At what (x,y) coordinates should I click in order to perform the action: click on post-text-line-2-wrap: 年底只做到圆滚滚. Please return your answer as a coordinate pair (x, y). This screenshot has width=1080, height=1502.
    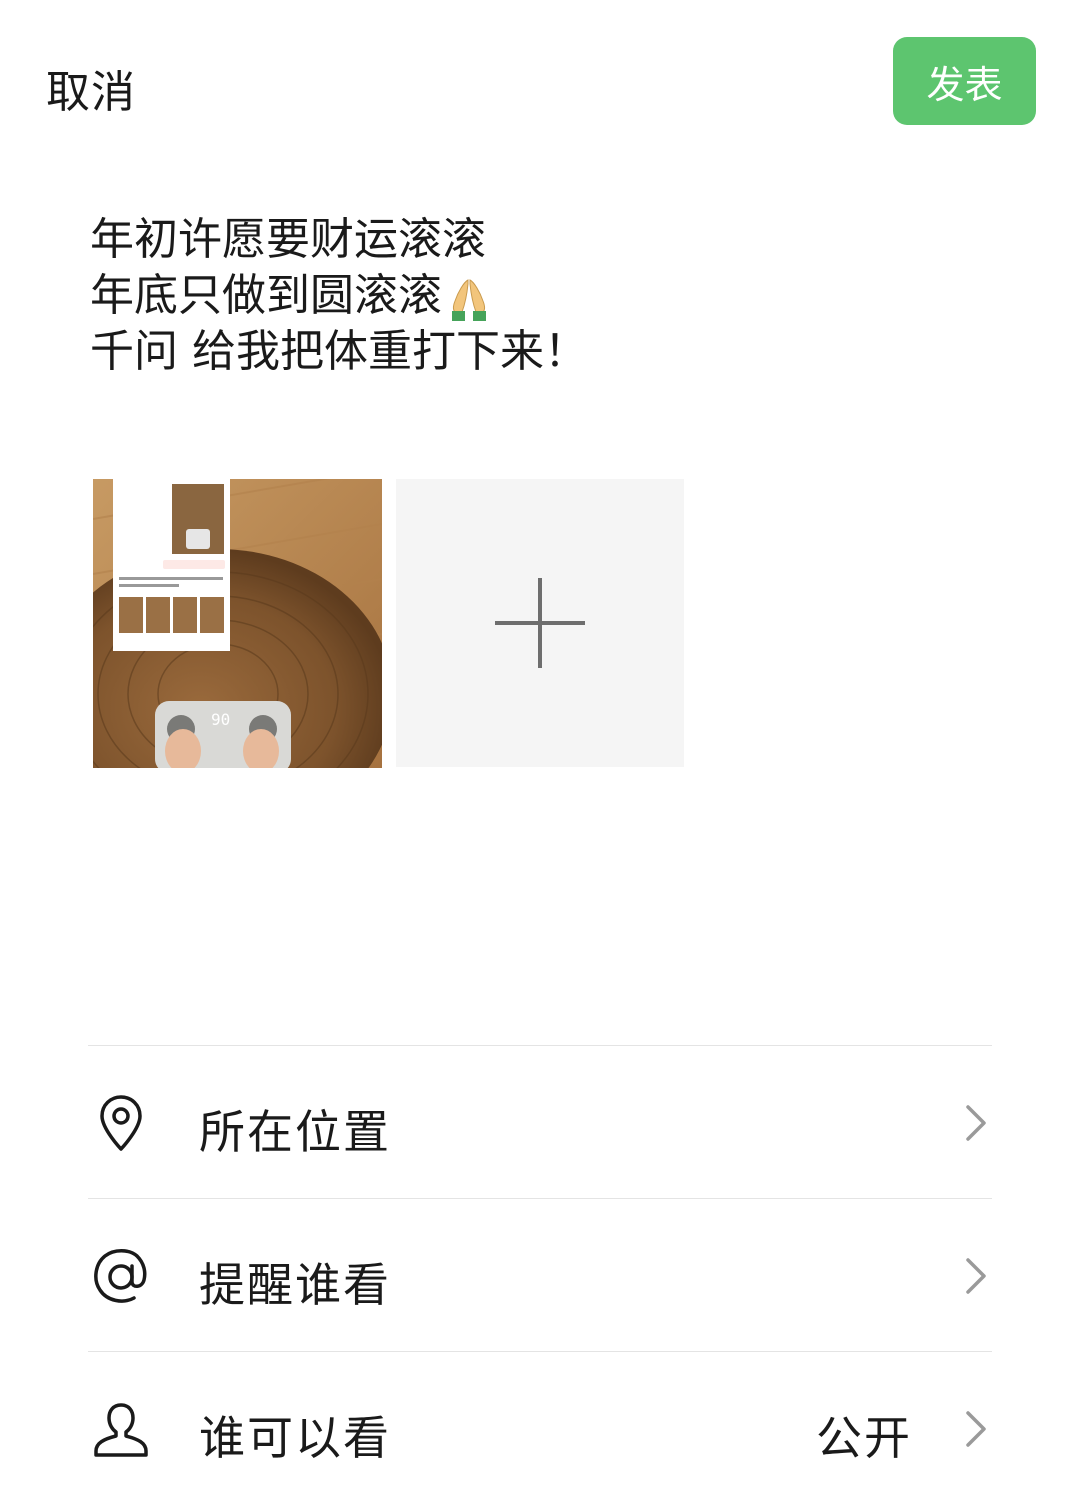
    Looking at the image, I should click on (540, 296).